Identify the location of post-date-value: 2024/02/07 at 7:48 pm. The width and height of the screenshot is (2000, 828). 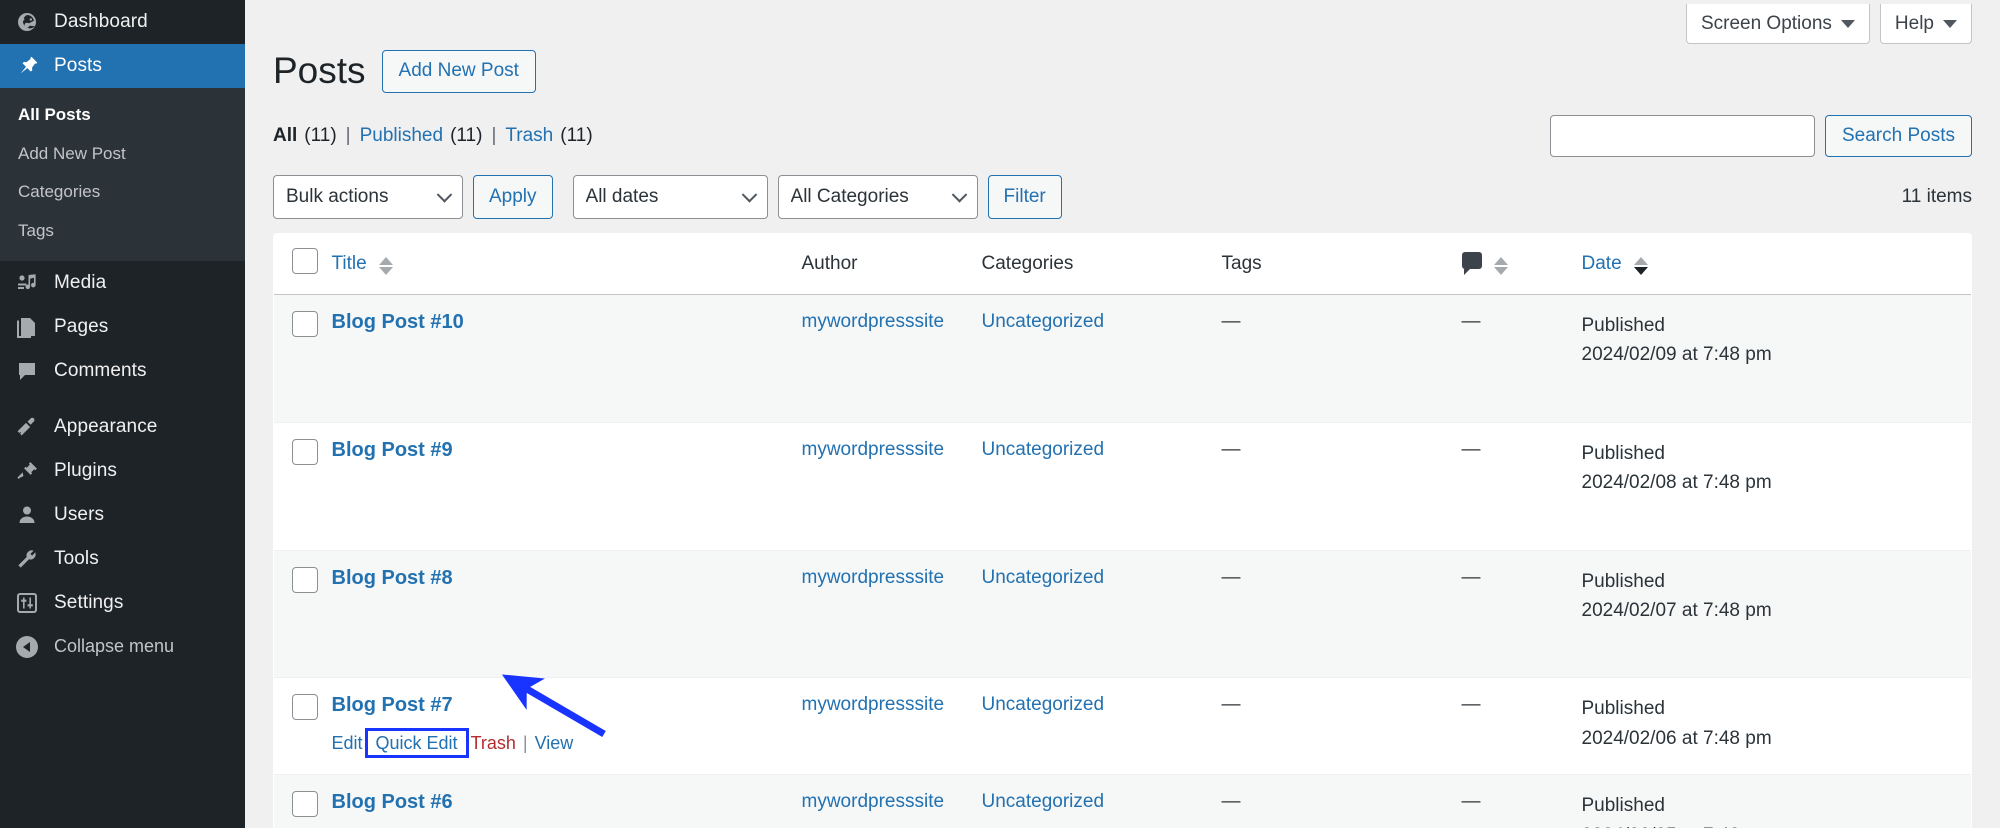
(1676, 610).